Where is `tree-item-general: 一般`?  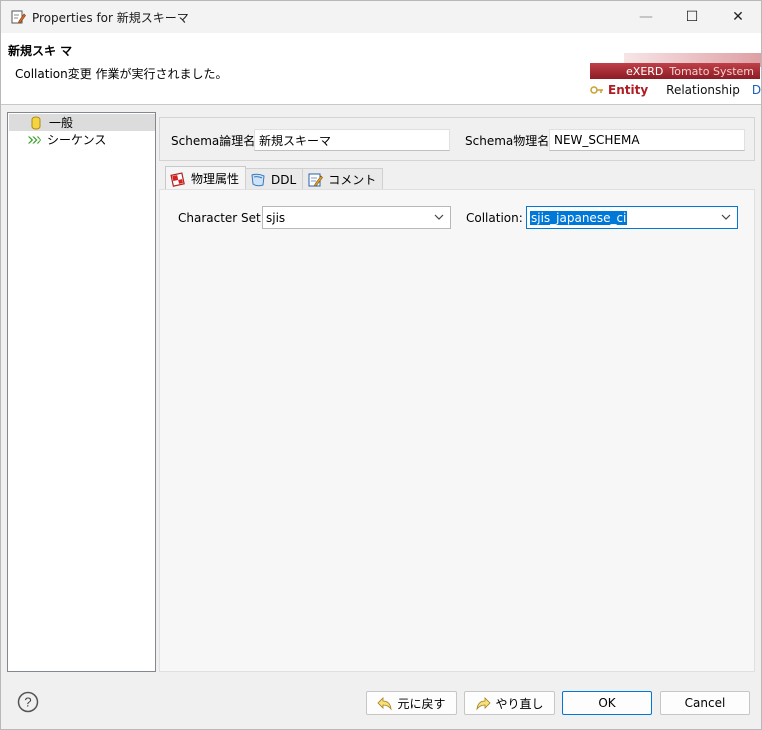
tree-item-general: 一般 is located at coordinates (82, 122).